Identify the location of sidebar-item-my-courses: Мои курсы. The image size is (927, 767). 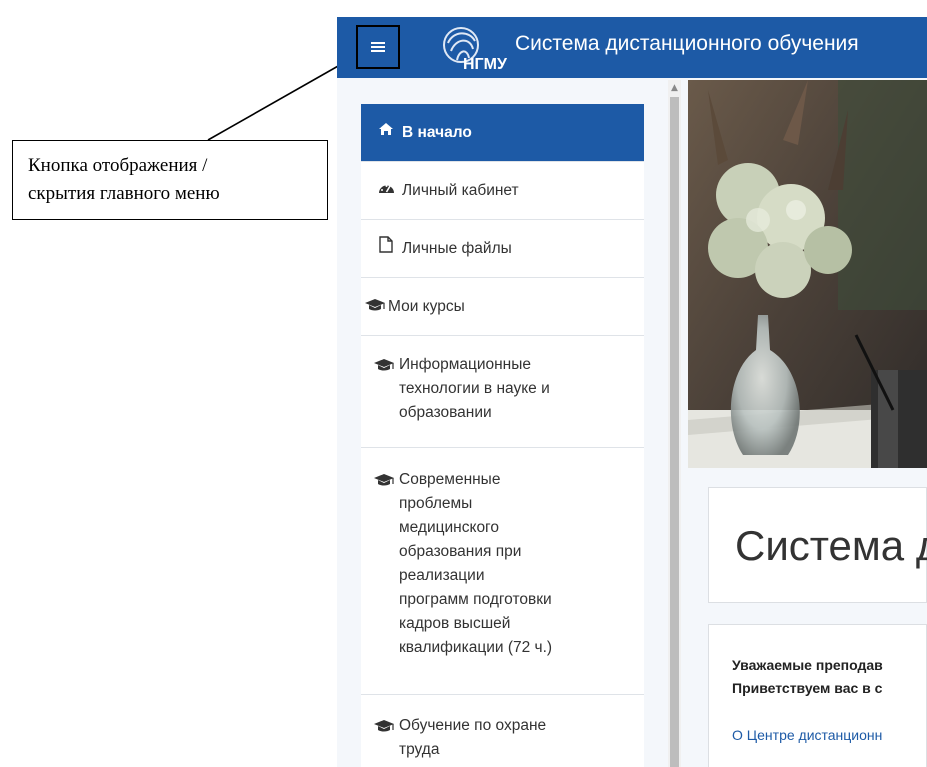
(502, 307).